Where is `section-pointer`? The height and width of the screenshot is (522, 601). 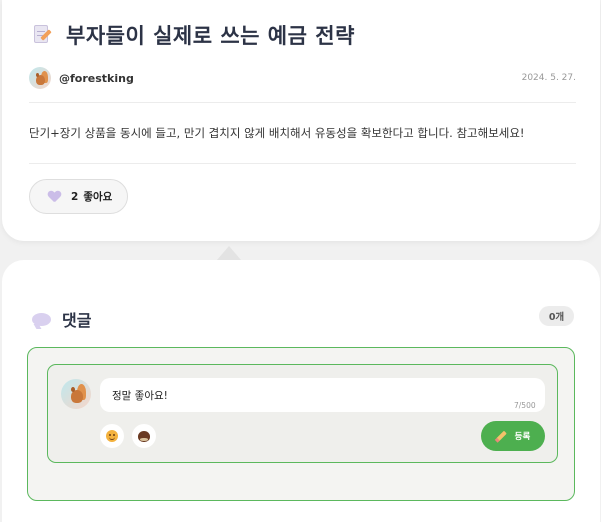
section-pointer is located at coordinates (229, 253).